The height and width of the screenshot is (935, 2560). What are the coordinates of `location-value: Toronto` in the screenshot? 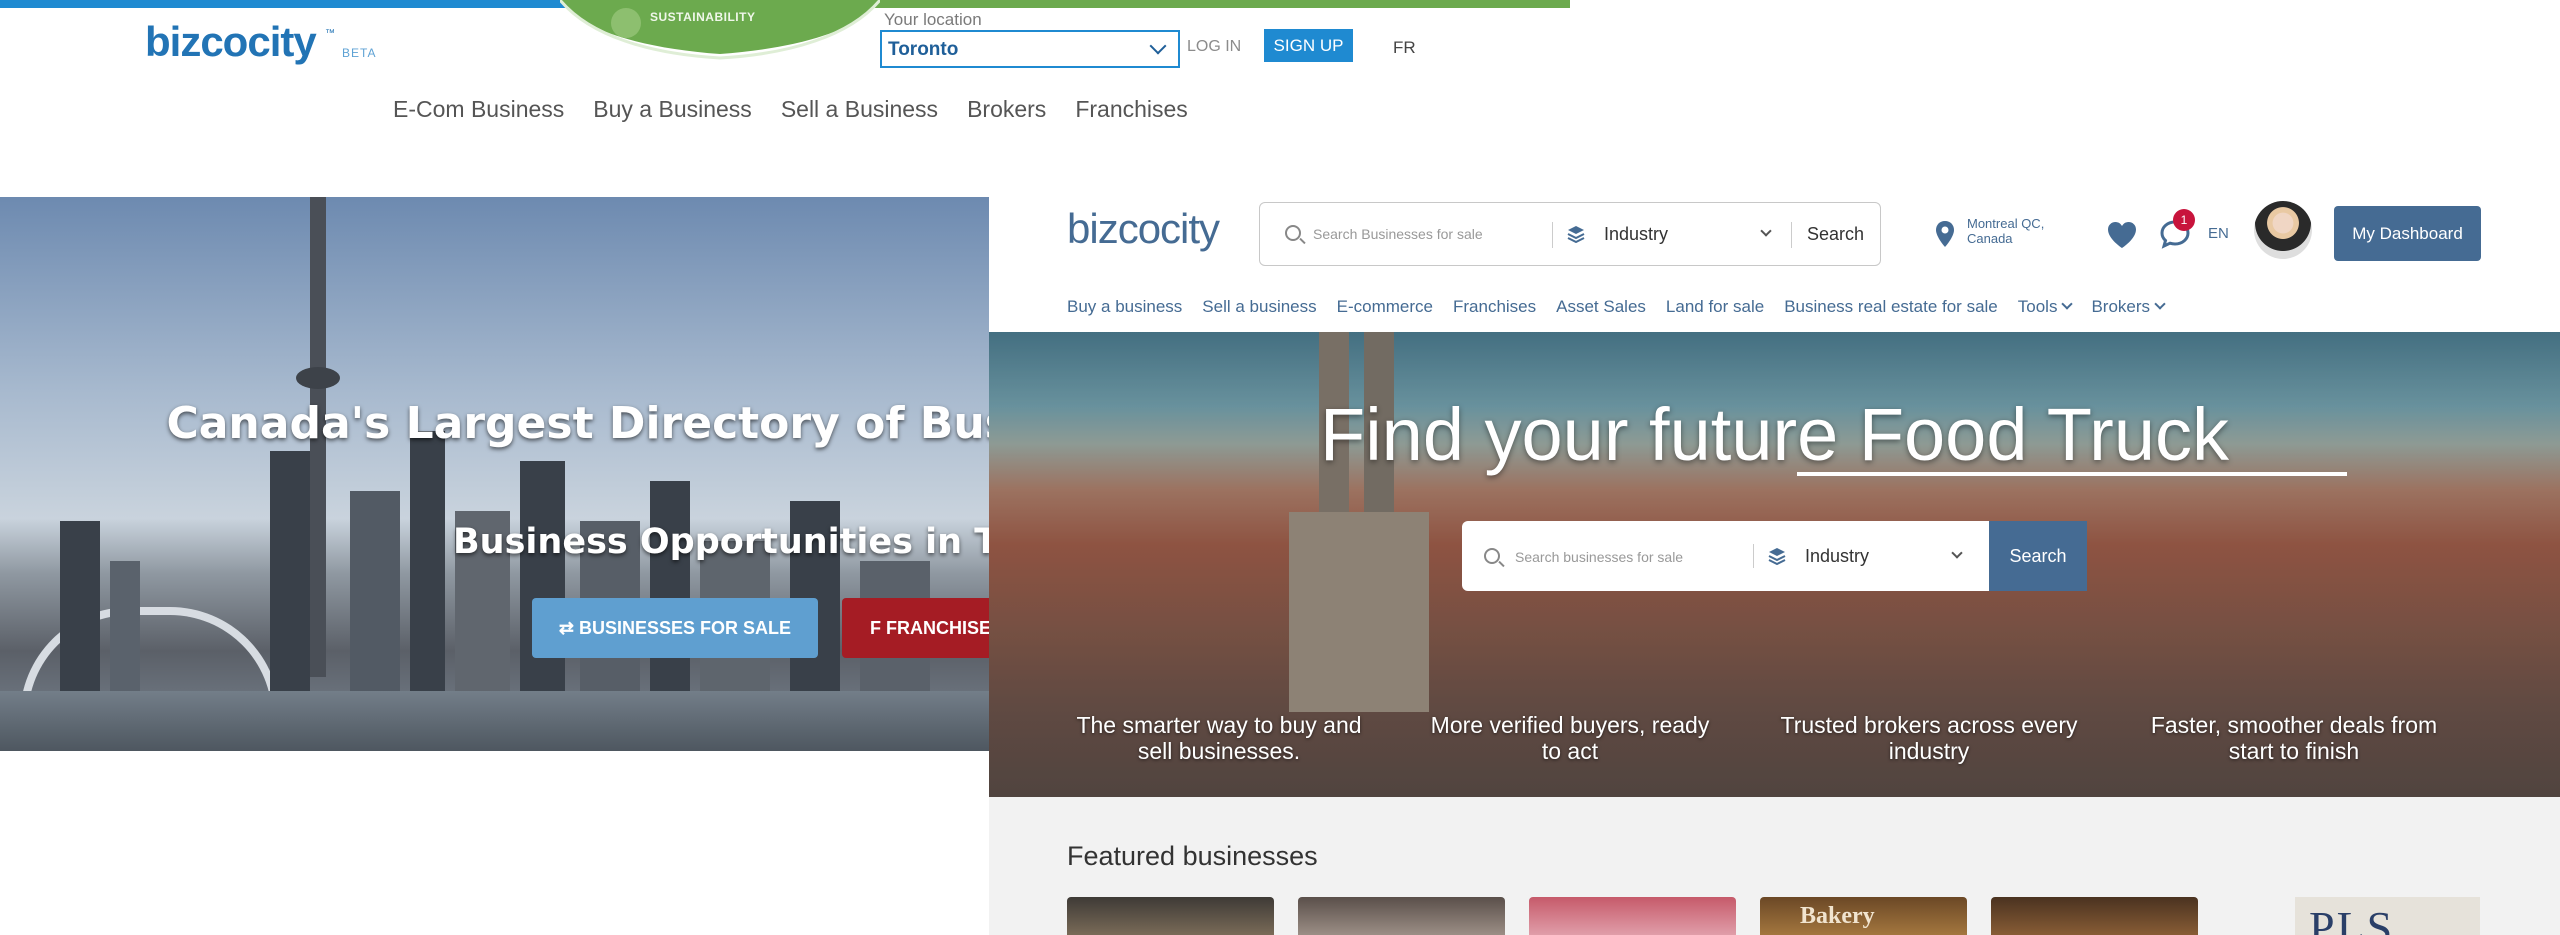 It's located at (923, 49).